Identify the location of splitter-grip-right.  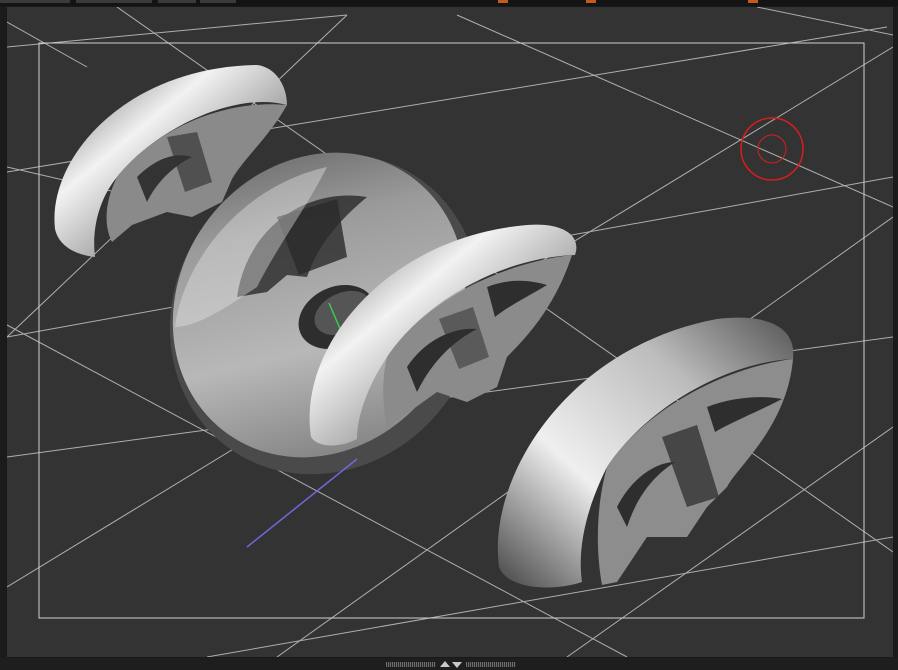
(491, 664).